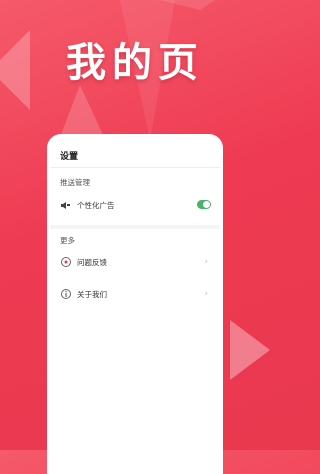 The height and width of the screenshot is (474, 320). I want to click on settings-header: 设置, so click(69, 157).